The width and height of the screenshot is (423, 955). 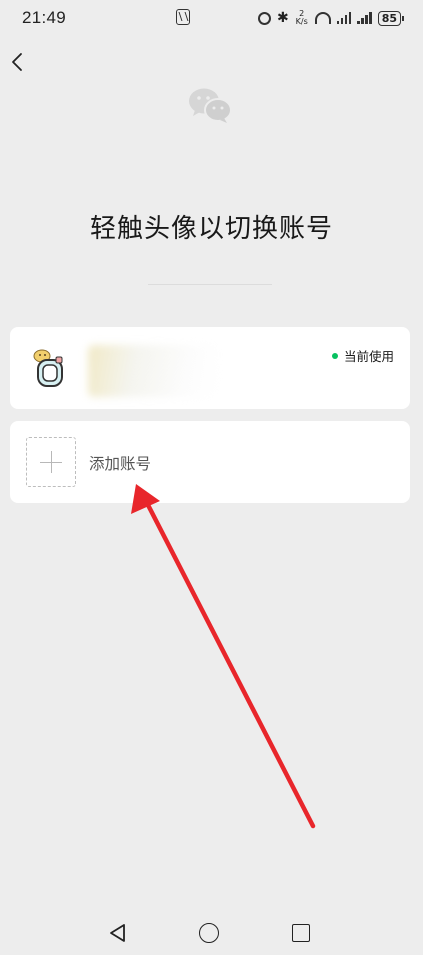 What do you see at coordinates (153, 371) in the screenshot?
I see `account-name-blurred` at bounding box center [153, 371].